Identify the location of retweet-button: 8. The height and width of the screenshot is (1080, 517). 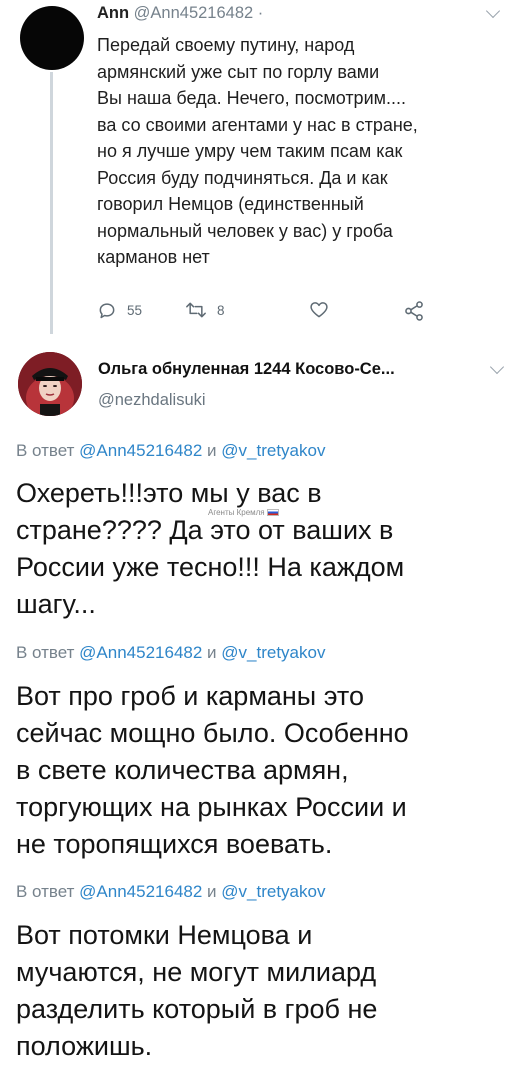
(205, 310).